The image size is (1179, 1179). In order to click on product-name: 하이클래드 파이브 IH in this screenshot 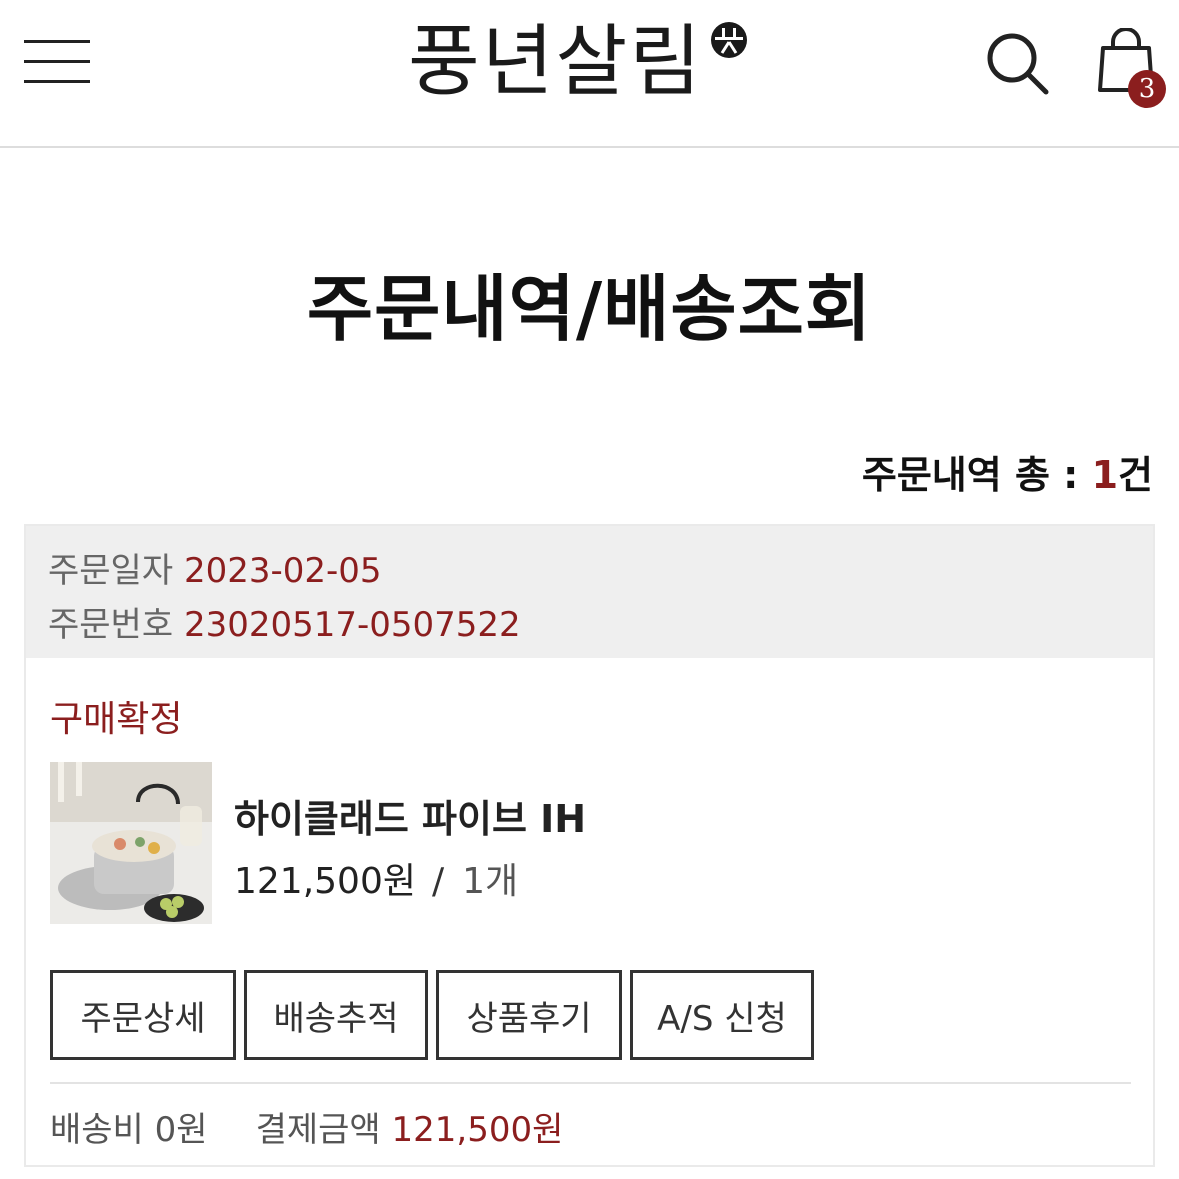, I will do `click(410, 815)`.